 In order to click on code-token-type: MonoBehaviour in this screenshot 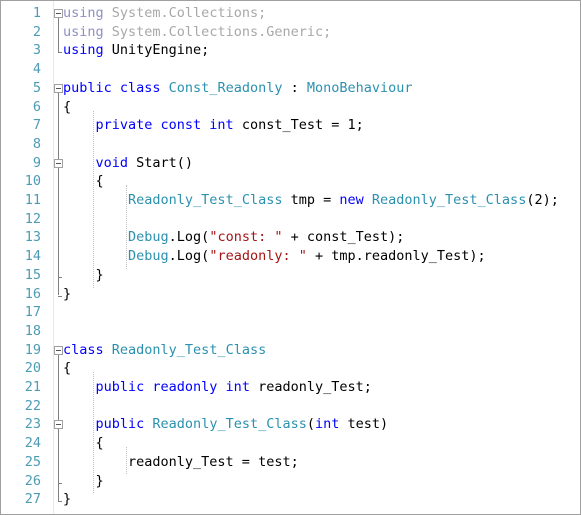, I will do `click(359, 87)`.